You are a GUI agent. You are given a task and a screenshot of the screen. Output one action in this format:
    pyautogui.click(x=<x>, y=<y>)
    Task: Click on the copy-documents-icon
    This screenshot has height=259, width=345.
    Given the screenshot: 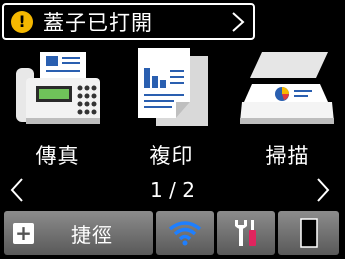 What is the action you would take?
    pyautogui.click(x=172, y=87)
    